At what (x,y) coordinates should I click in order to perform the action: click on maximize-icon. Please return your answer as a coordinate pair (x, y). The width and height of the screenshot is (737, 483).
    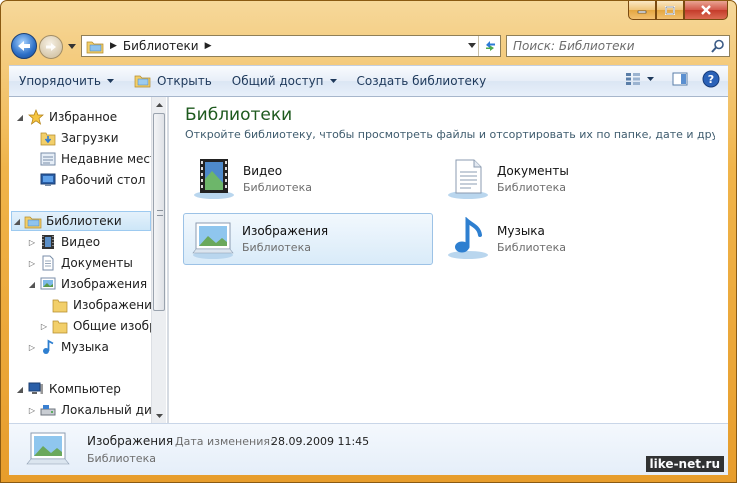
    Looking at the image, I should click on (670, 10).